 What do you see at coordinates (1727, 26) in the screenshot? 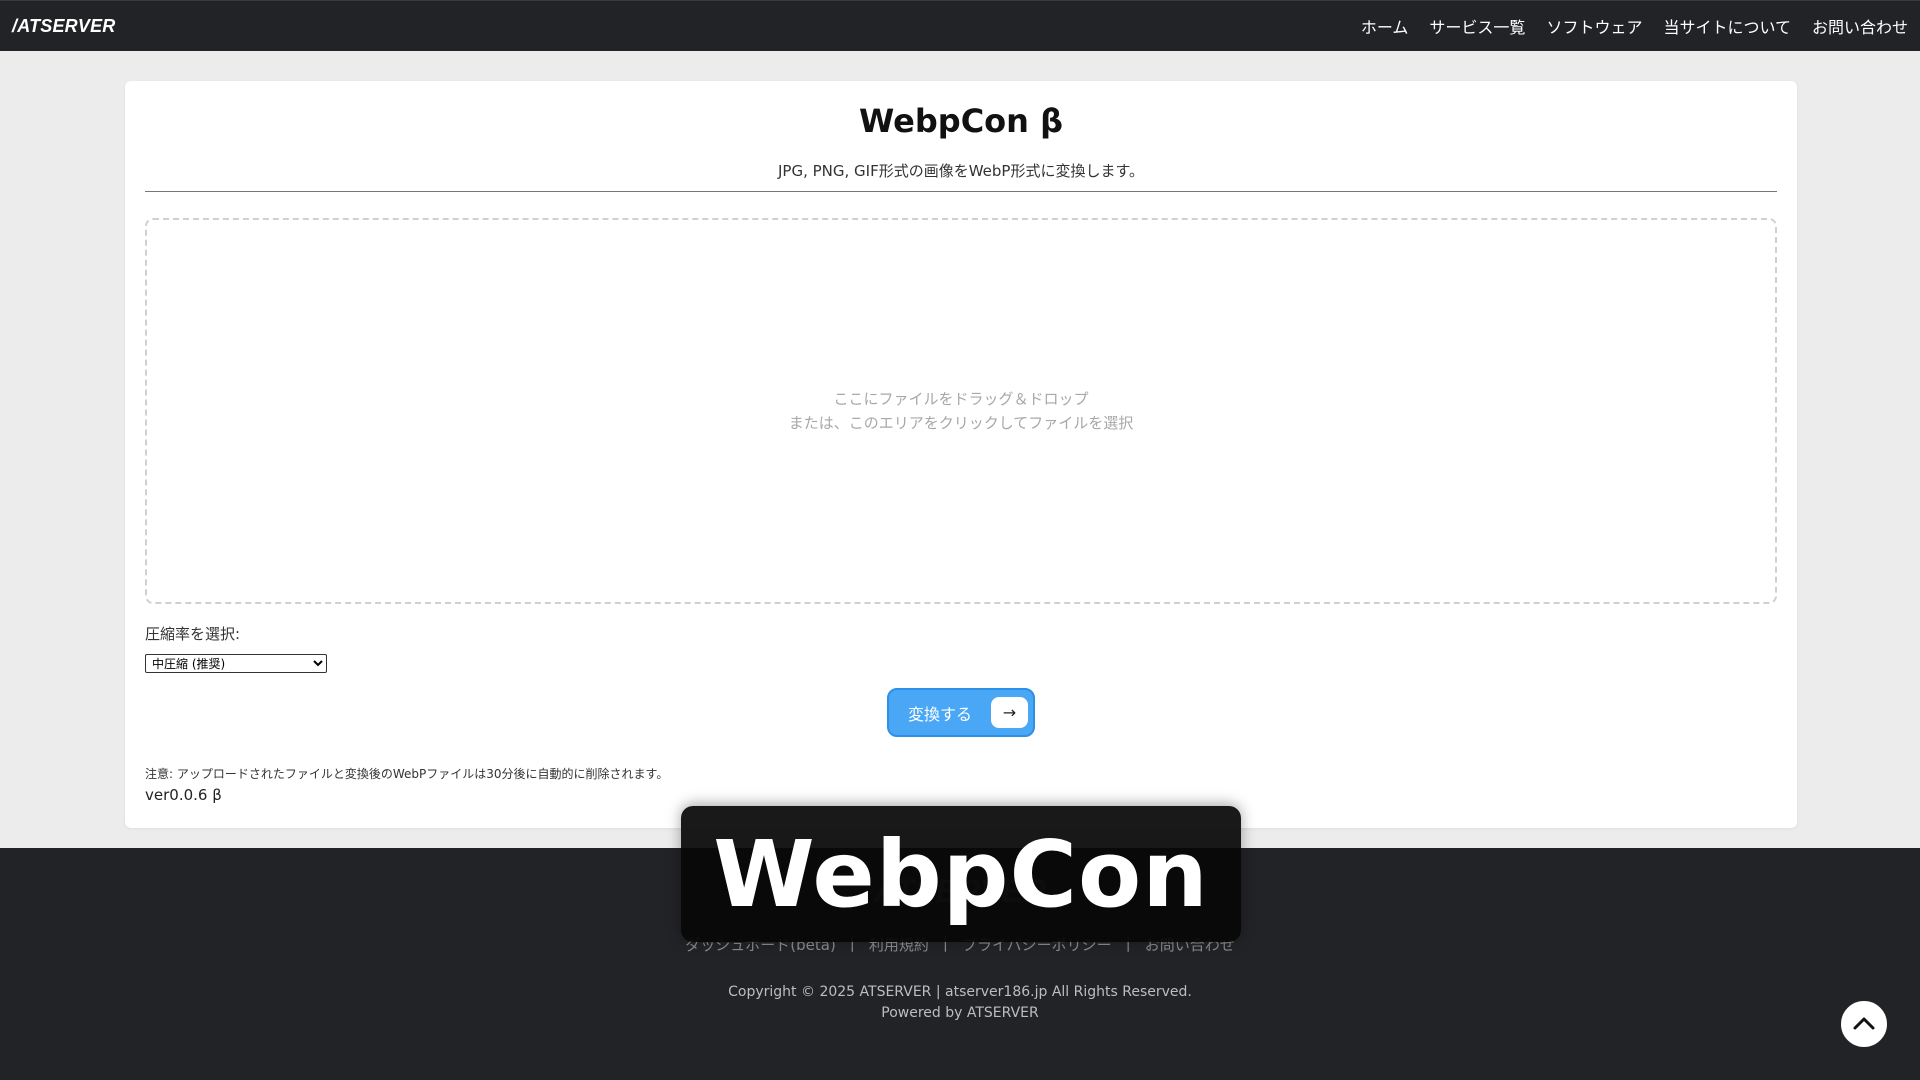
I see `nav-link-about: 当サイトについて` at bounding box center [1727, 26].